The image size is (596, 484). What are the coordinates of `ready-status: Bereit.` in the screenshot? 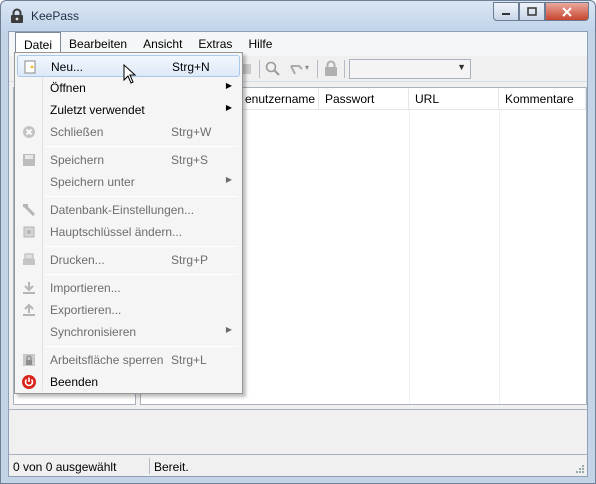 It's located at (171, 467).